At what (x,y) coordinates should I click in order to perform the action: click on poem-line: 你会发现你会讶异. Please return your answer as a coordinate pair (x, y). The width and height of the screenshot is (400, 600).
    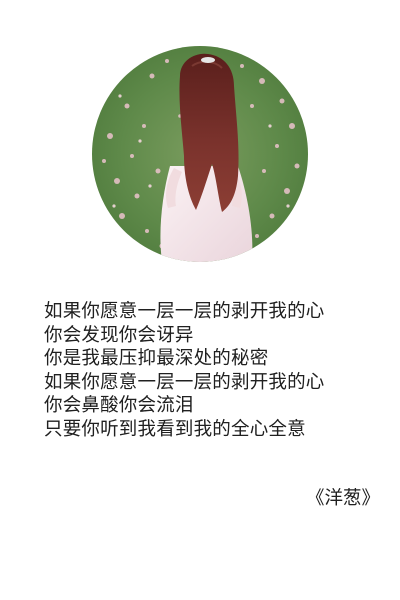
    Looking at the image, I should click on (119, 335).